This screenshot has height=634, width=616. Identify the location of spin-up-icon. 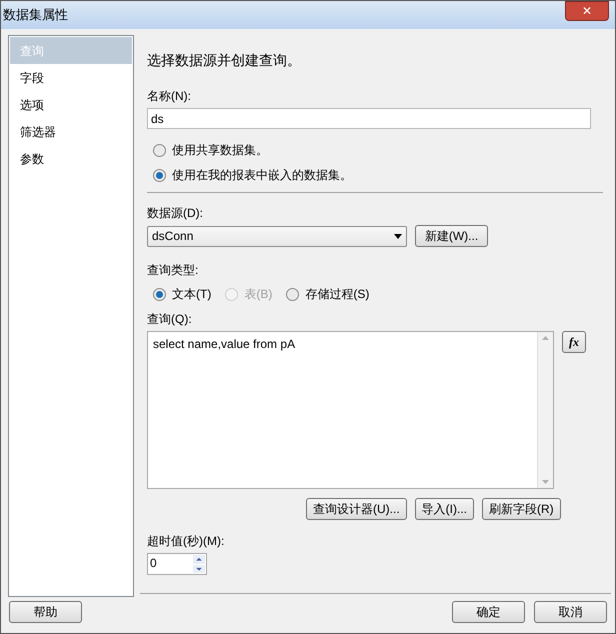
(199, 559).